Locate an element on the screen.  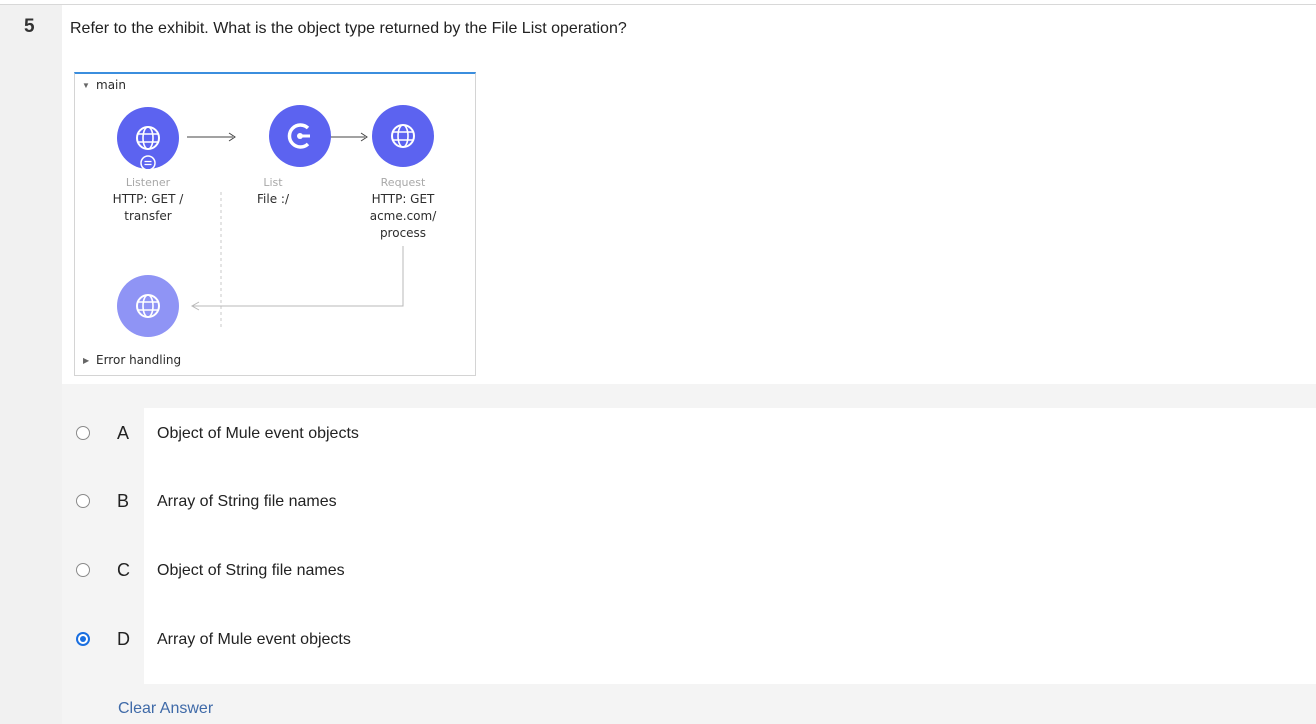
node-config-line: process is located at coordinates (403, 233).